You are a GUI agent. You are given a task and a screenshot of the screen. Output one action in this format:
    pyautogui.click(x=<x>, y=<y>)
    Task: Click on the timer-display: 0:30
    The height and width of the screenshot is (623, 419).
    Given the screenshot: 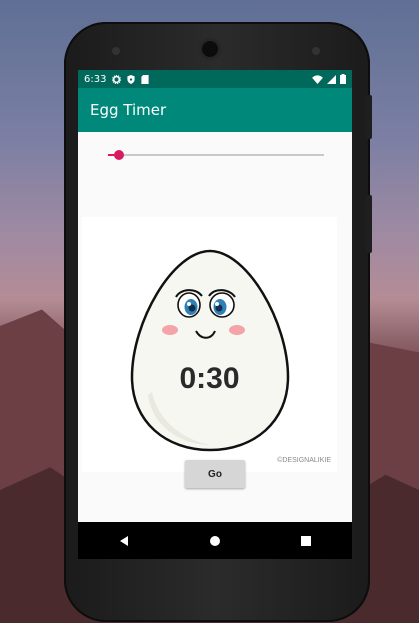 What is the action you would take?
    pyautogui.click(x=209, y=378)
    